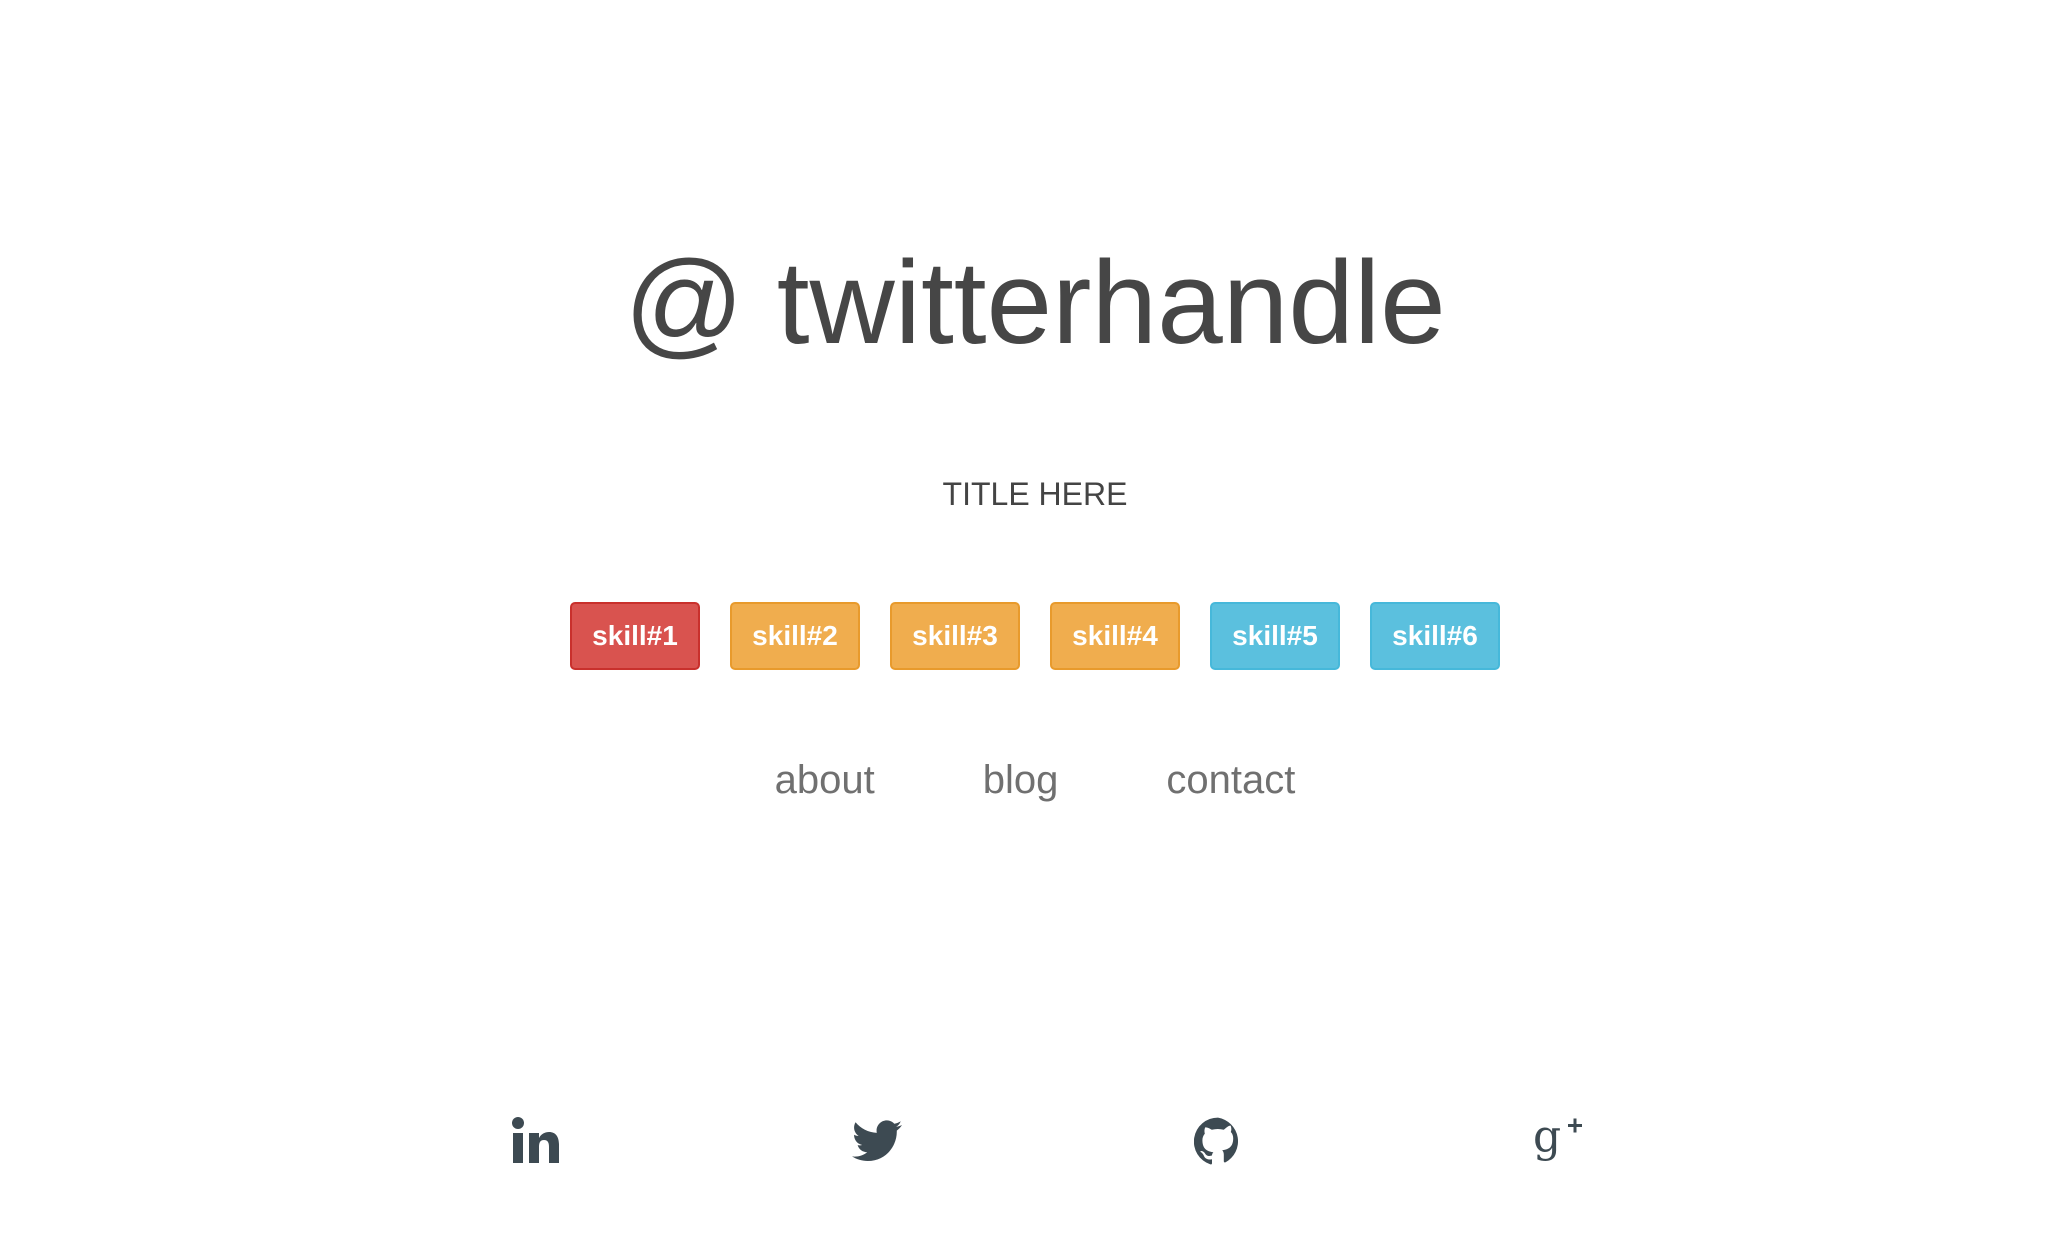  Describe the element at coordinates (955, 636) in the screenshot. I see `skill-badge-3: skill#3` at that location.